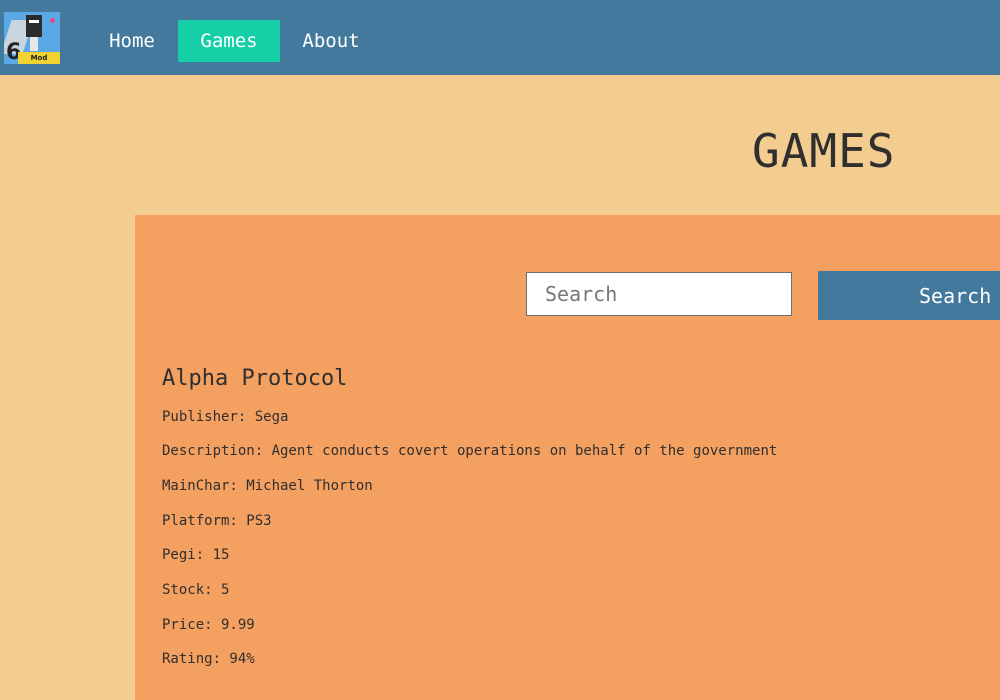 This screenshot has width=1000, height=700. I want to click on site-logo: 6 Mod Mark's, so click(32, 38).